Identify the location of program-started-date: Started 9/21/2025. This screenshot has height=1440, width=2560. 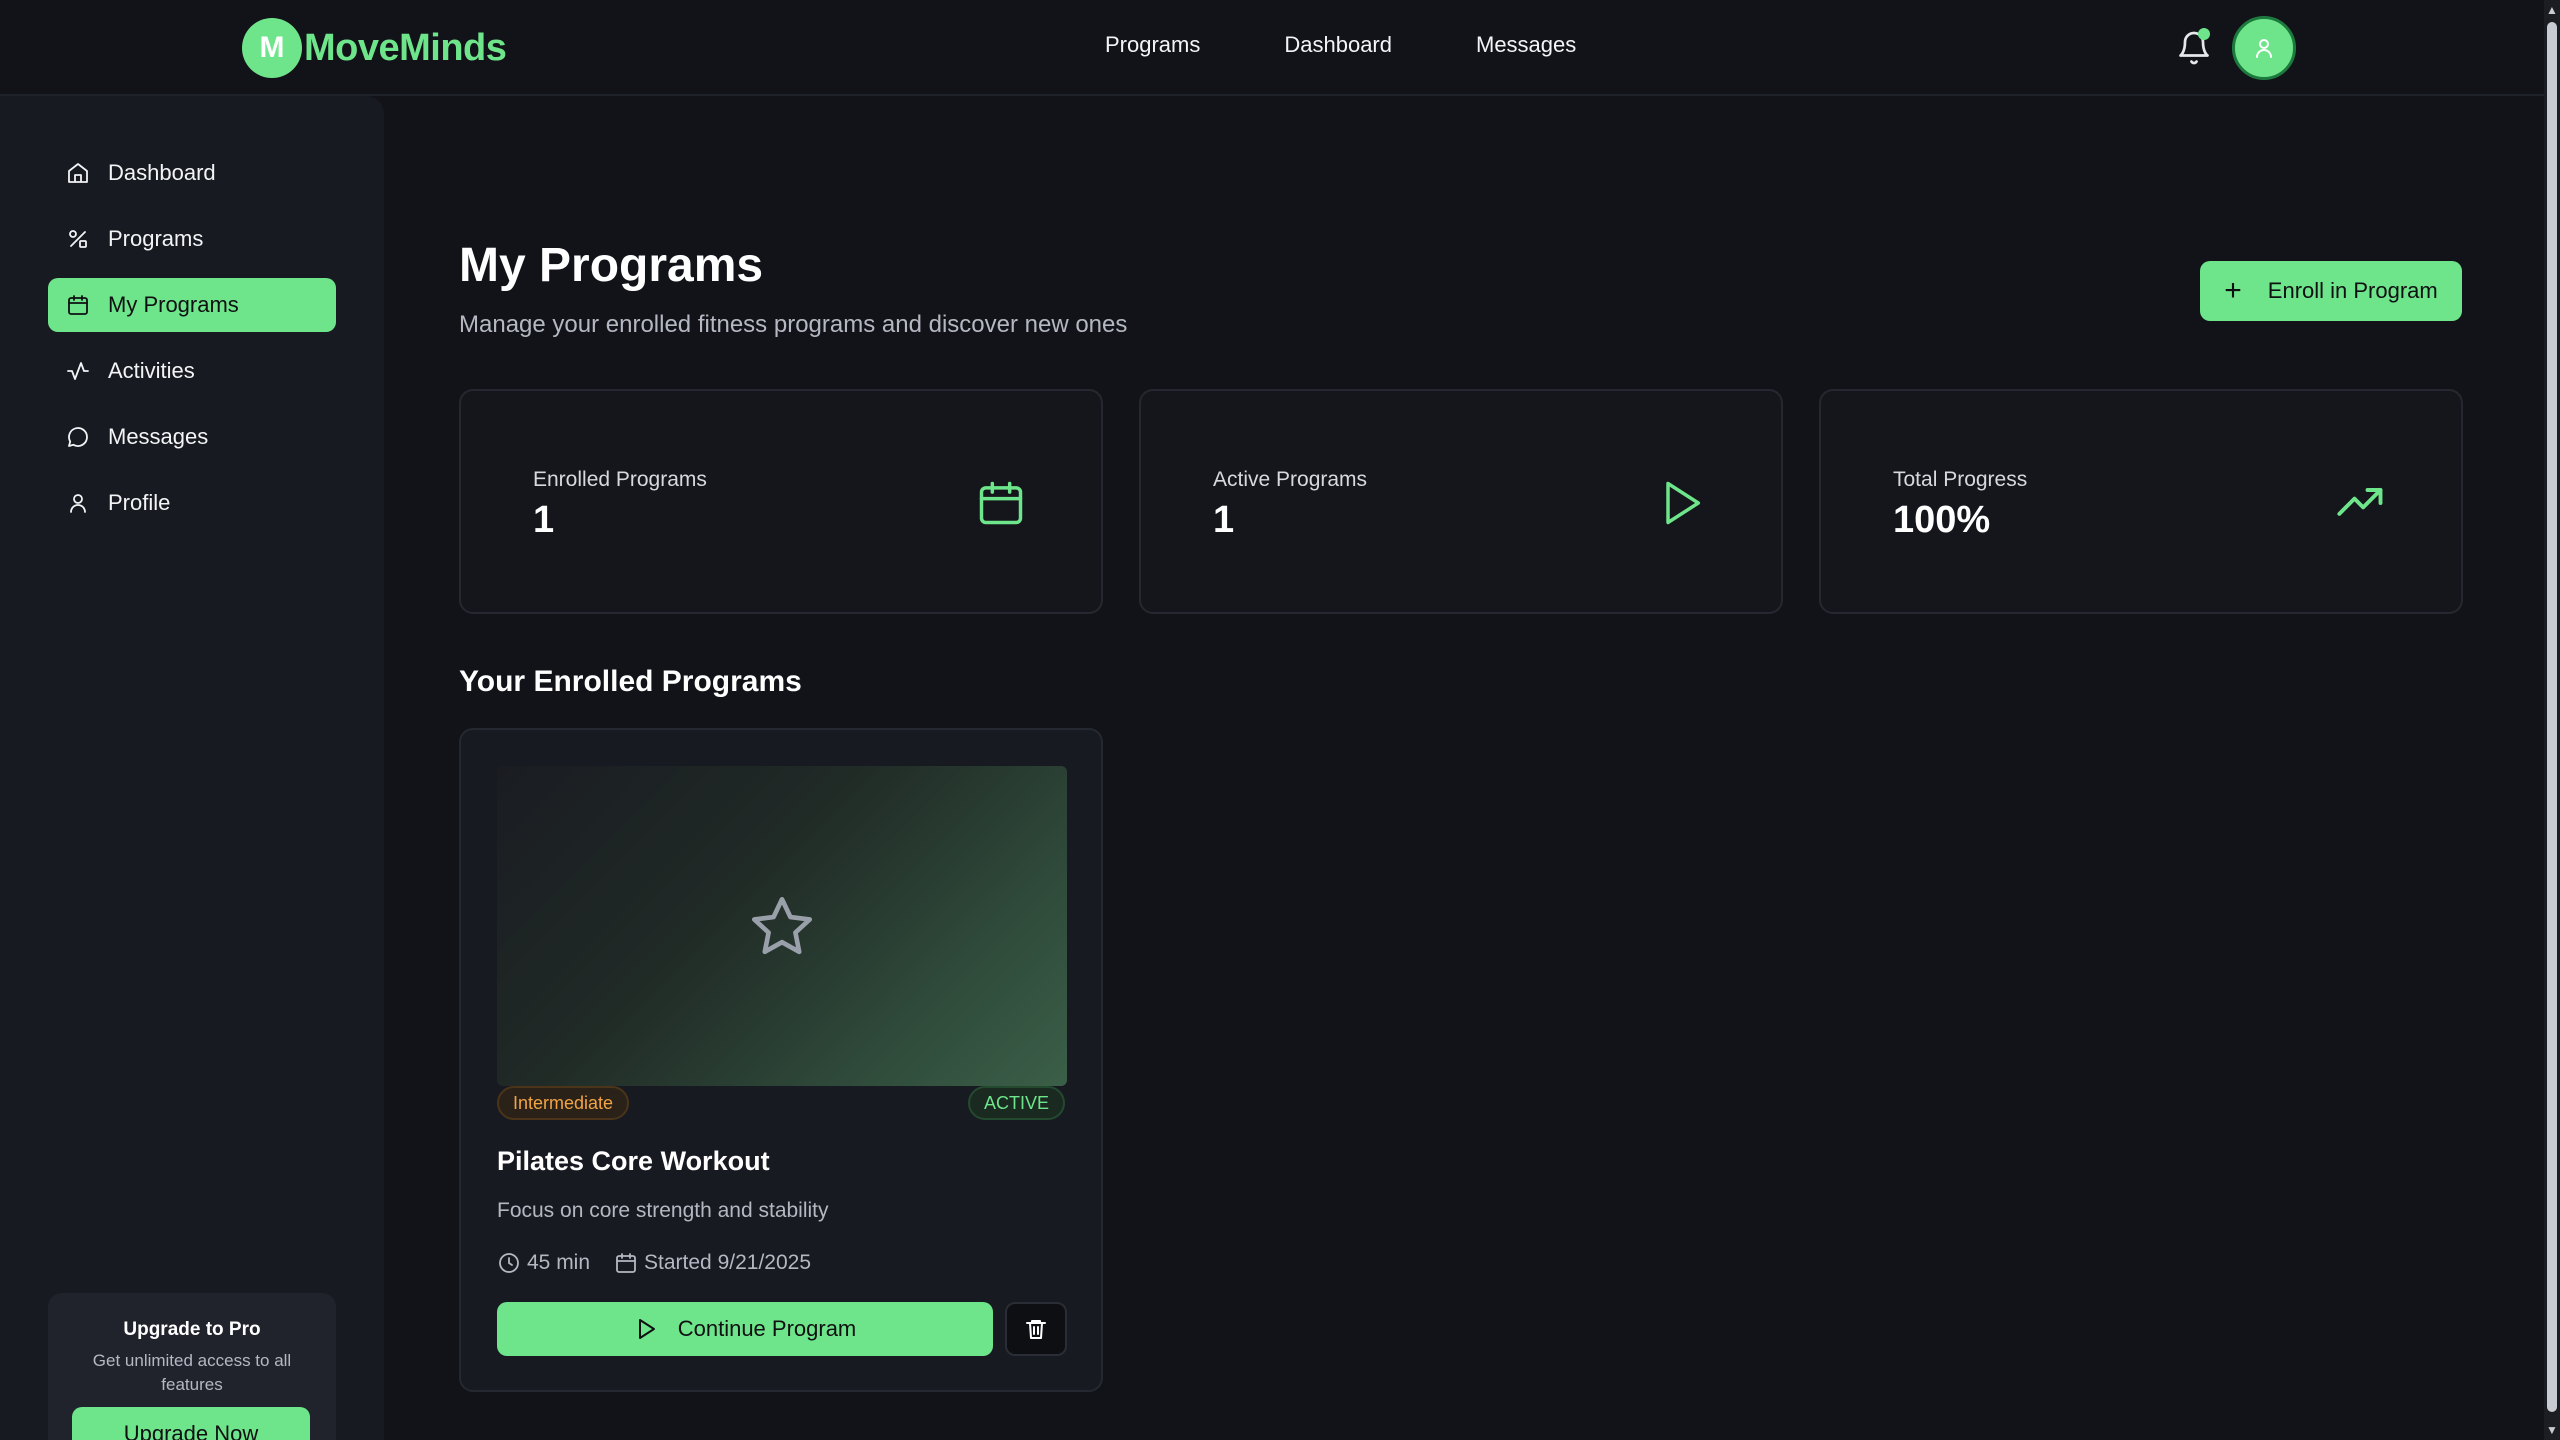
(727, 1262).